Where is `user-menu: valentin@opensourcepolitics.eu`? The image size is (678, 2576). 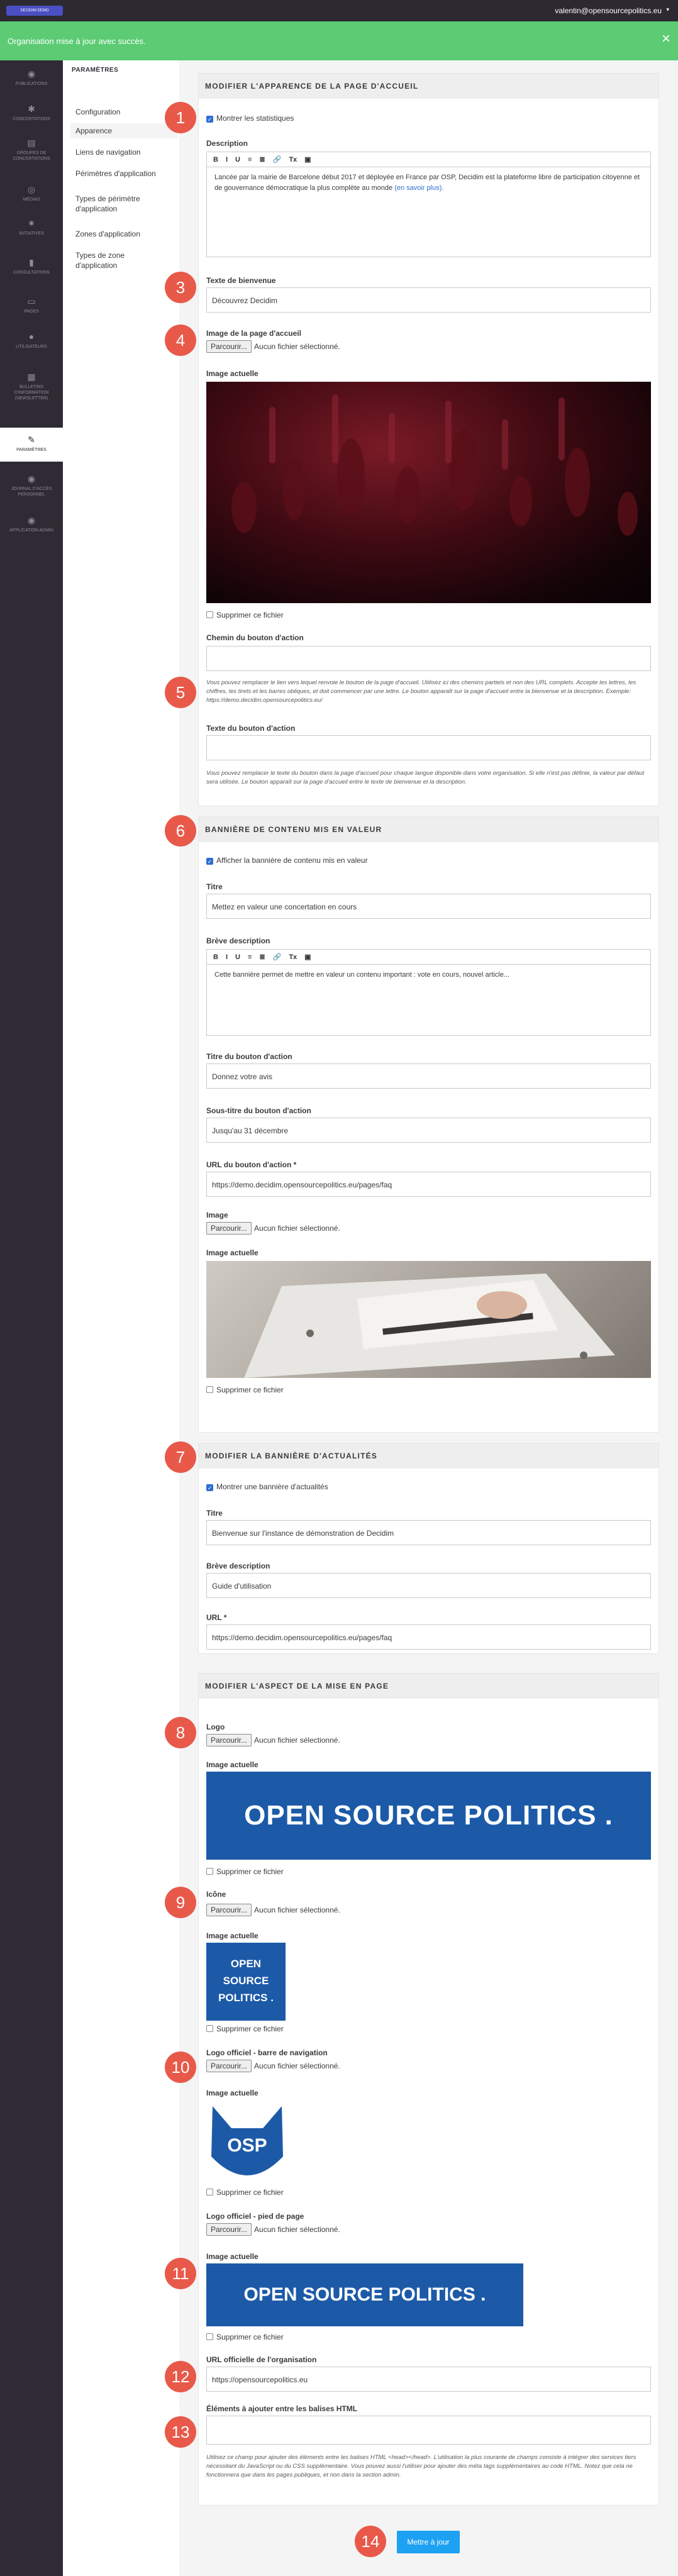
user-menu: valentin@opensourcepolitics.eu is located at coordinates (608, 10).